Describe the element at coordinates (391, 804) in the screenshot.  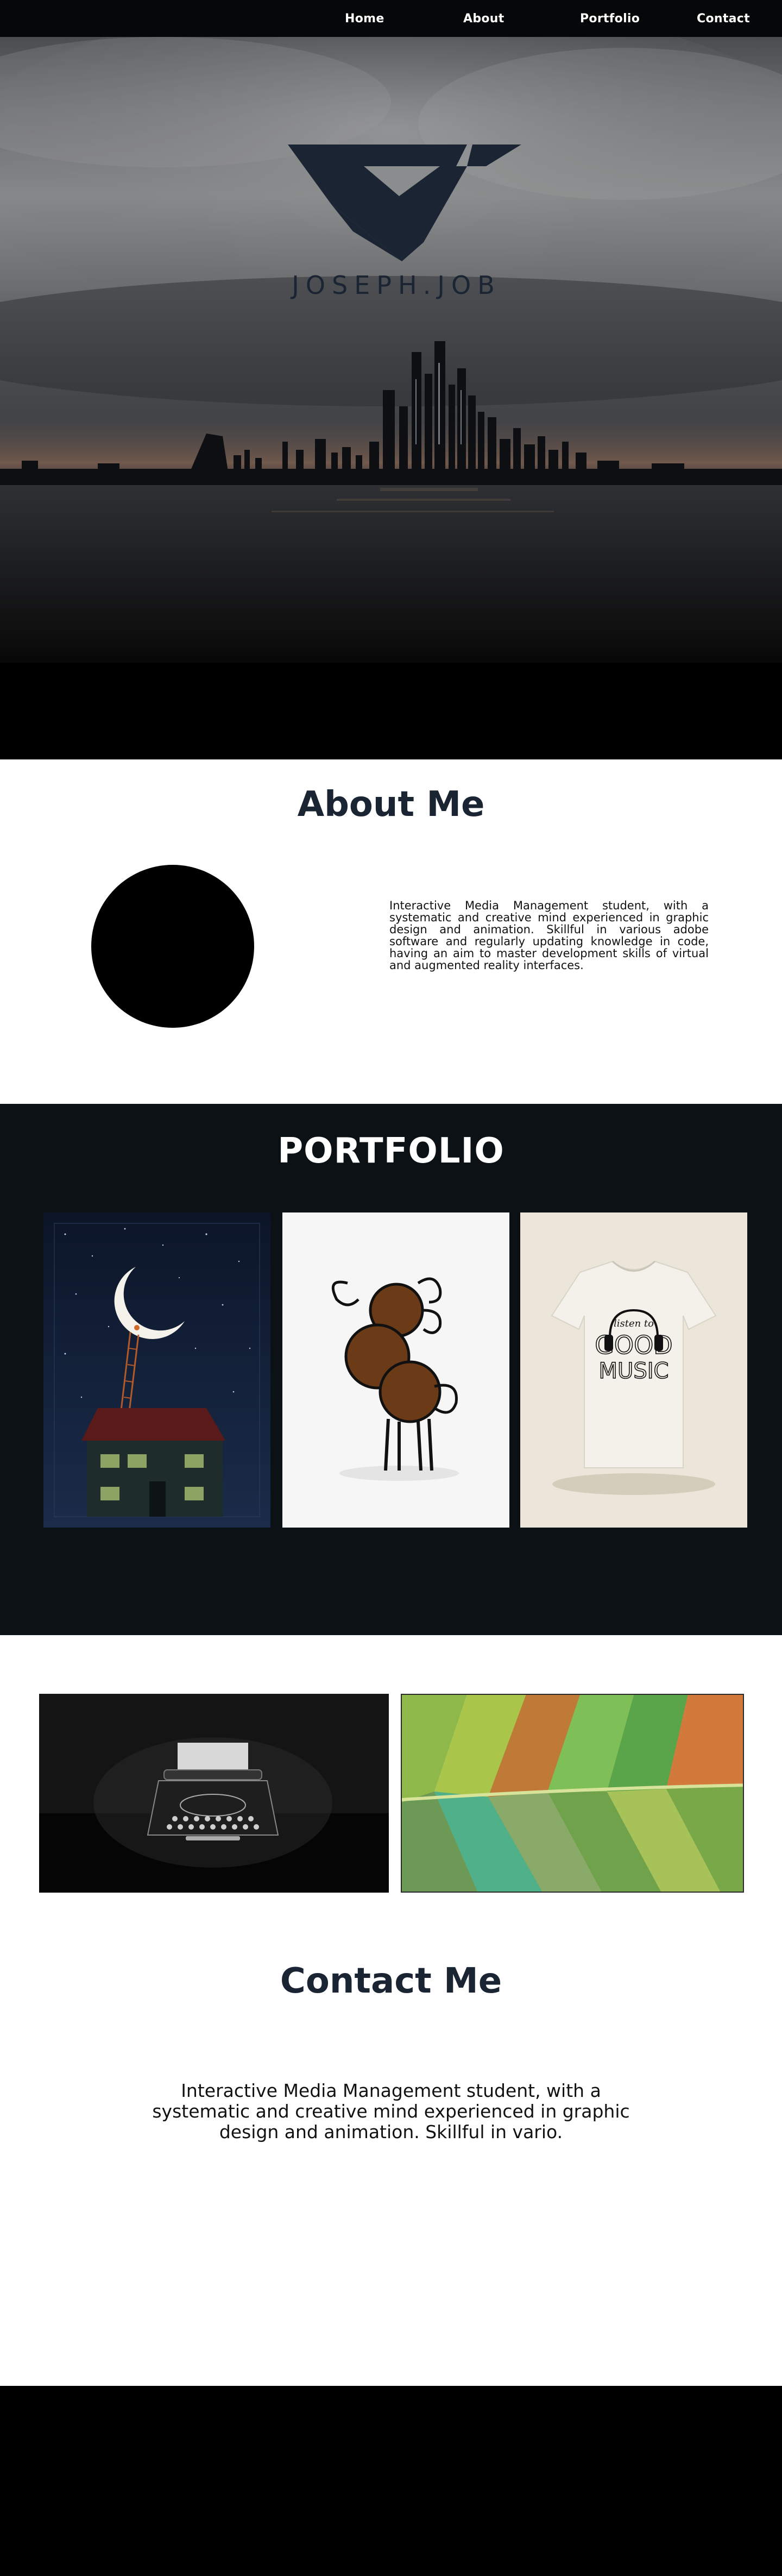
I see `about-heading: About Me` at that location.